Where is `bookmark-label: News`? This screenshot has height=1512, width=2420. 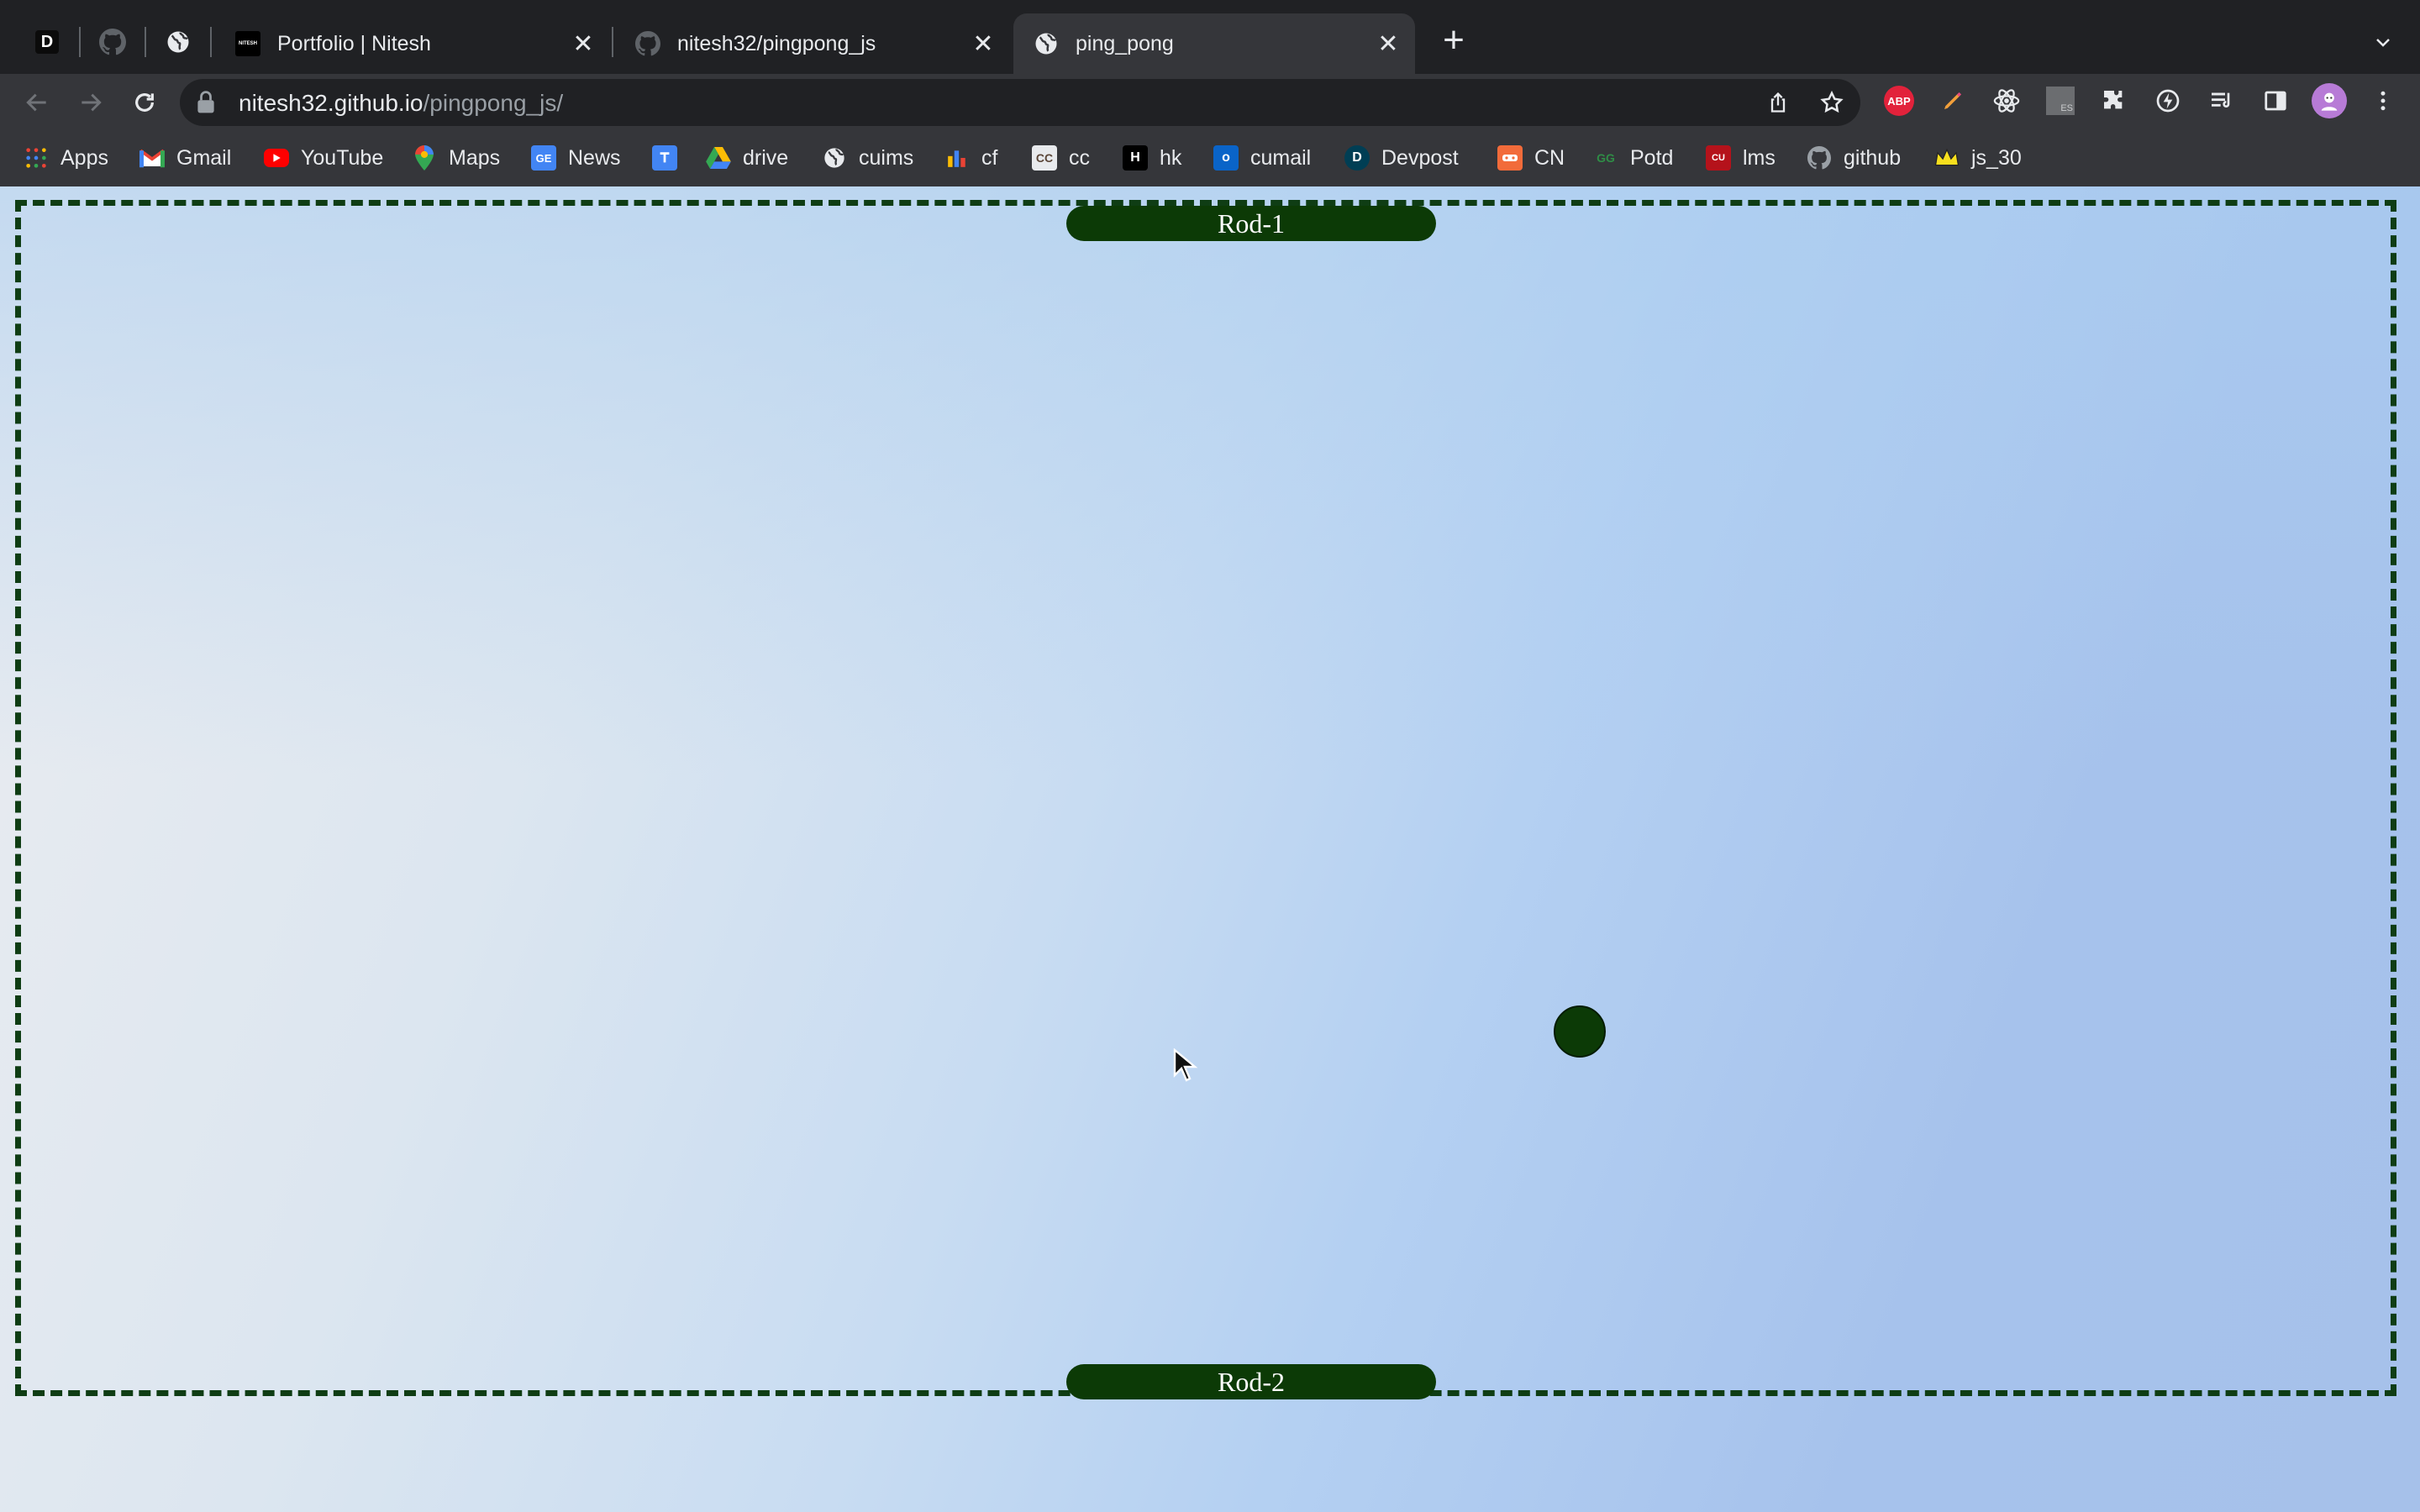 bookmark-label: News is located at coordinates (594, 157).